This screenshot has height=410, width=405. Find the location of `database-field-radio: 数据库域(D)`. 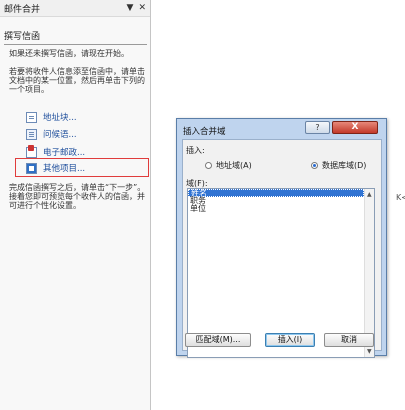

database-field-radio: 数据库域(D) is located at coordinates (338, 165).